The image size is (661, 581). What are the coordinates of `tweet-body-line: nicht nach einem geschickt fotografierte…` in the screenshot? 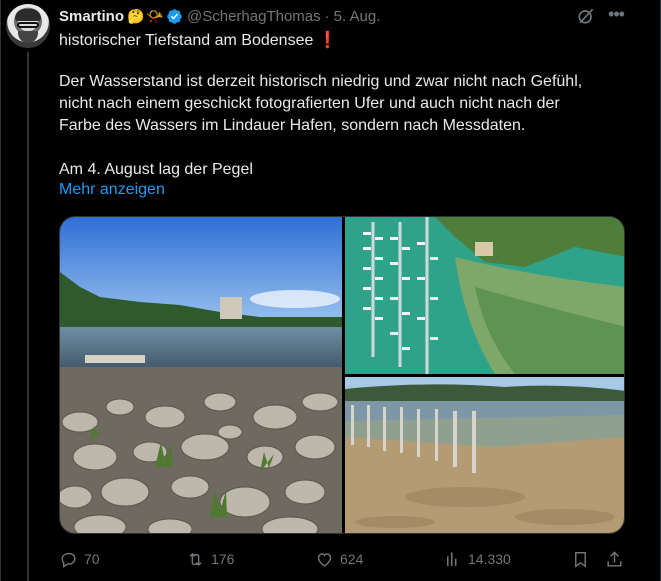 It's located at (309, 103).